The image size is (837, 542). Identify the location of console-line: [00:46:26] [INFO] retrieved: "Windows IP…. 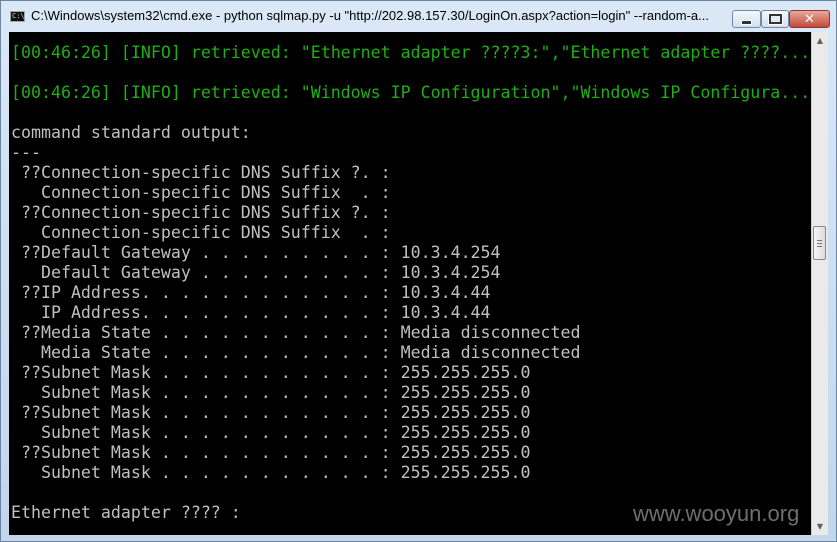
(411, 92).